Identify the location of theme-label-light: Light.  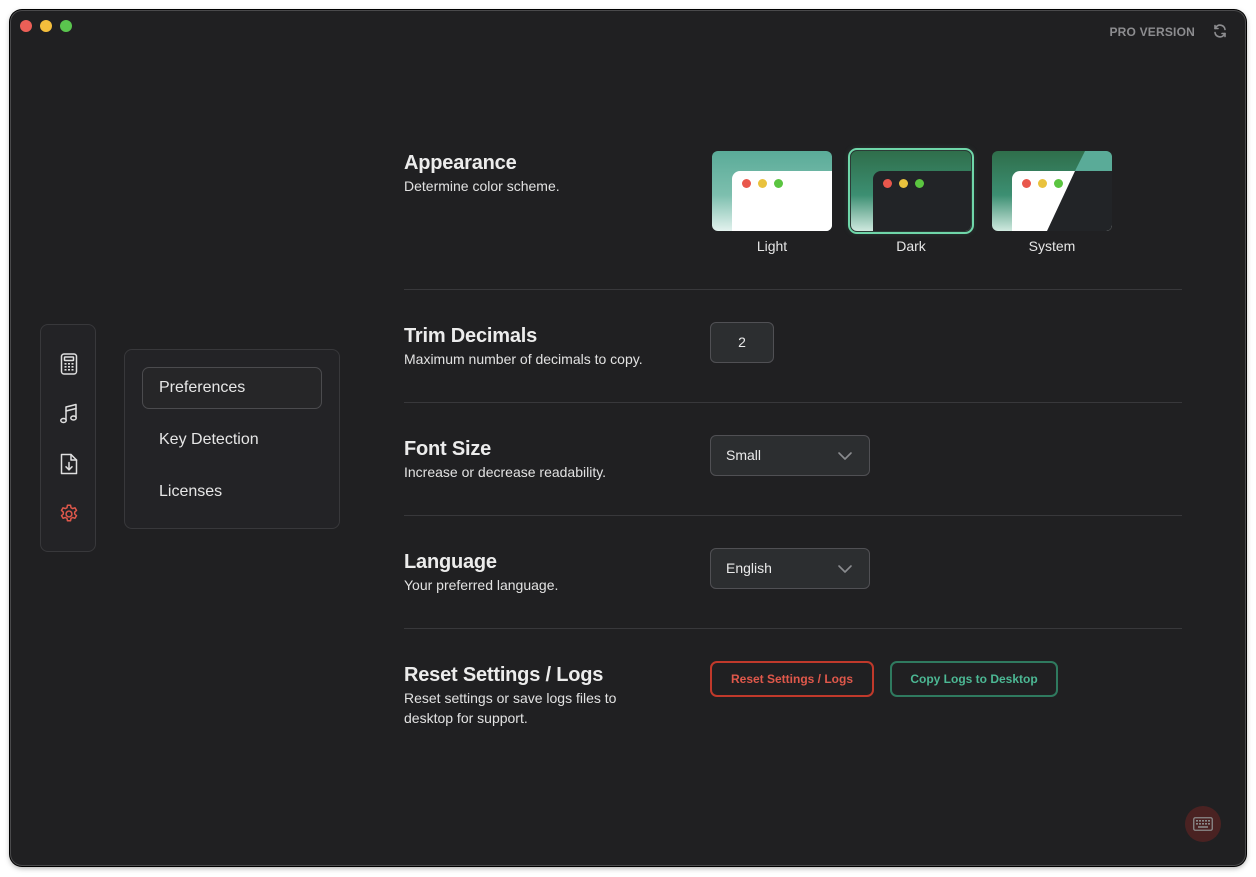
(772, 246).